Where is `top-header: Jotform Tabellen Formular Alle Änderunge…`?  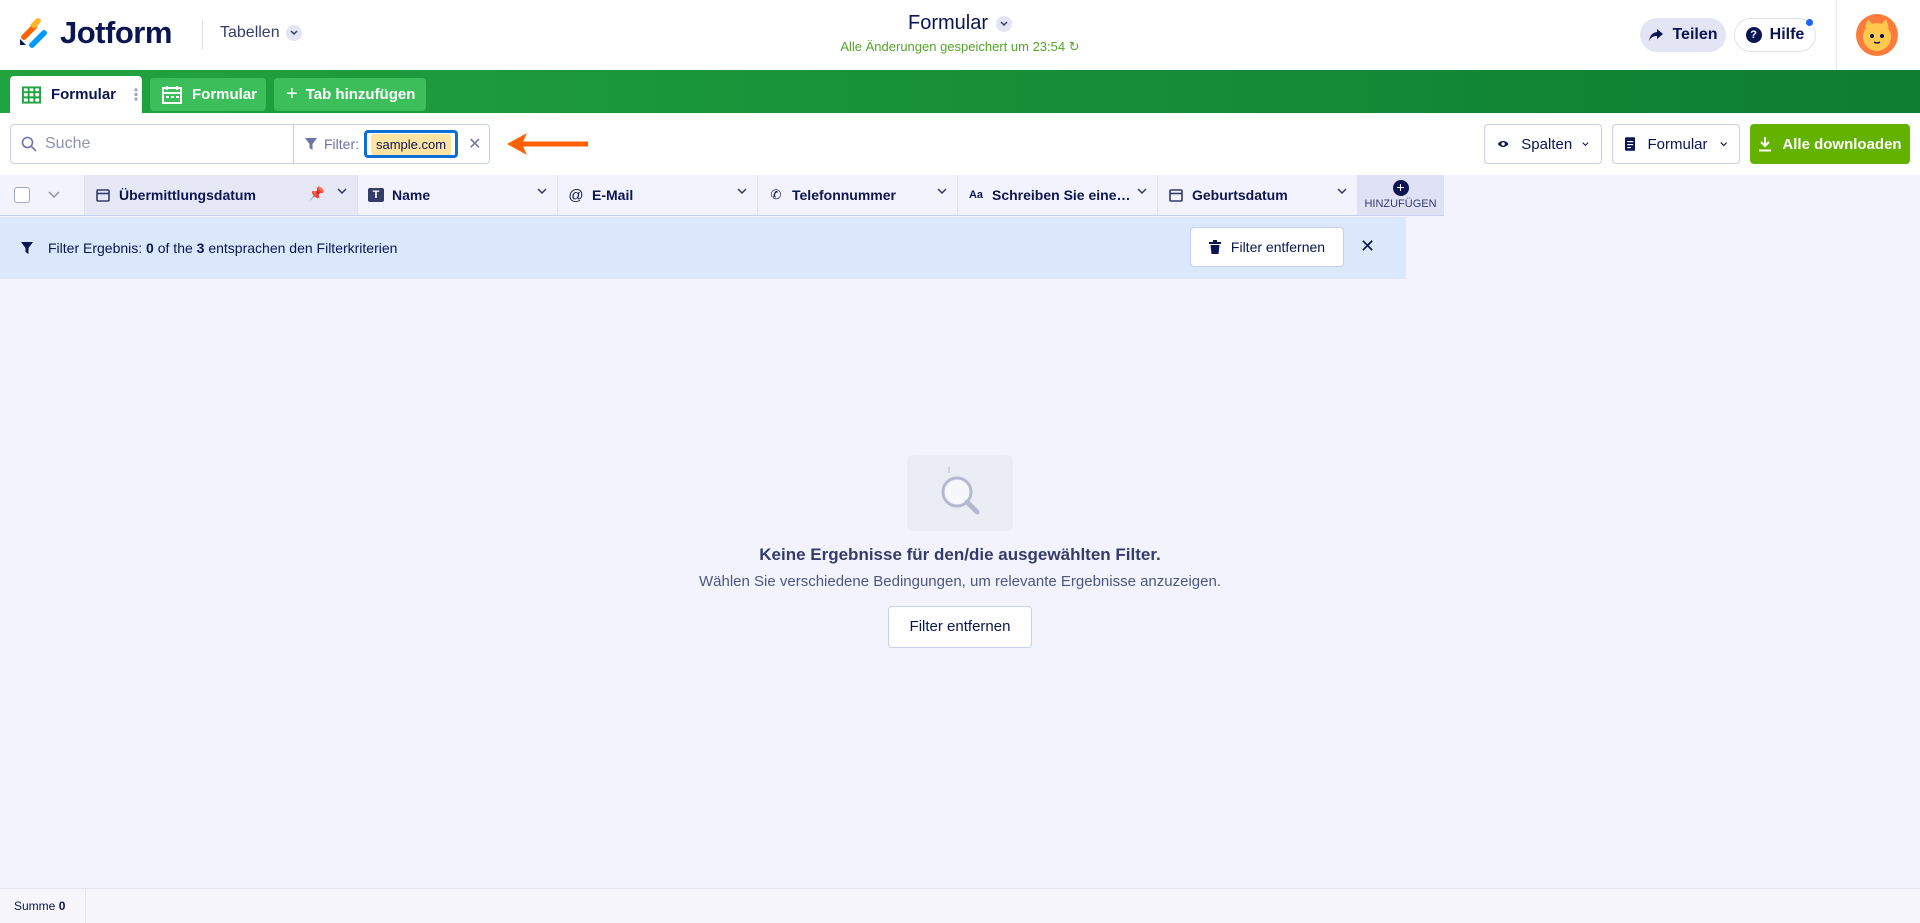 top-header: Jotform Tabellen Formular Alle Änderunge… is located at coordinates (960, 35).